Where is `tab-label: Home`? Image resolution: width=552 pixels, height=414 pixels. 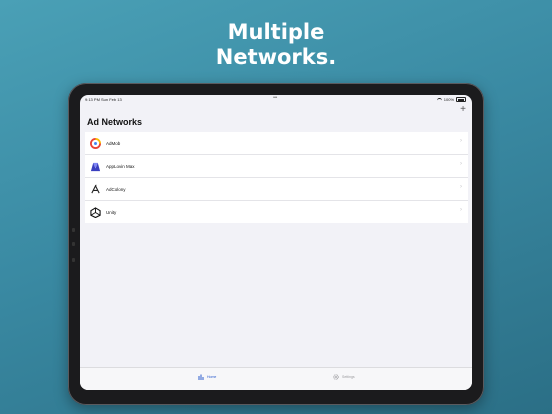 tab-label: Home is located at coordinates (212, 377).